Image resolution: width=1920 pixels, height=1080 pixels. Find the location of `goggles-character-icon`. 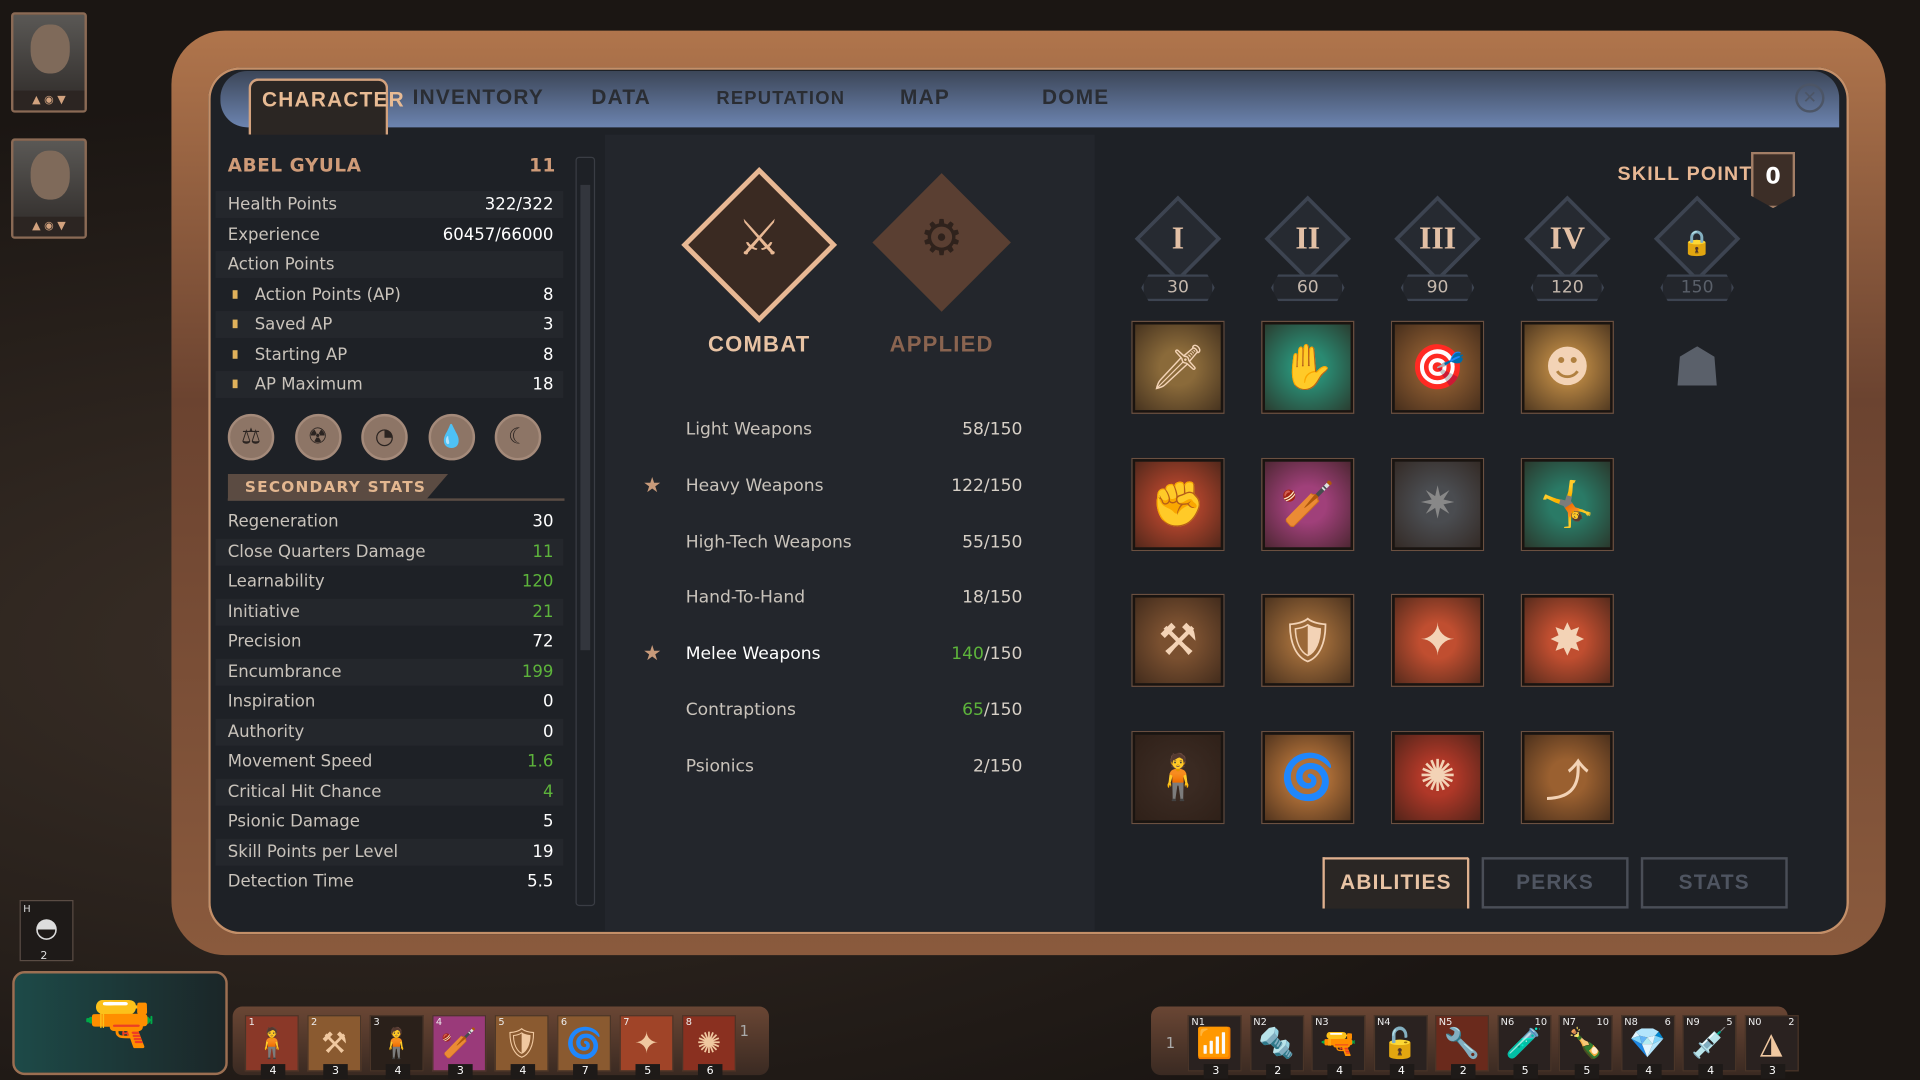

goggles-character-icon is located at coordinates (50, 49).